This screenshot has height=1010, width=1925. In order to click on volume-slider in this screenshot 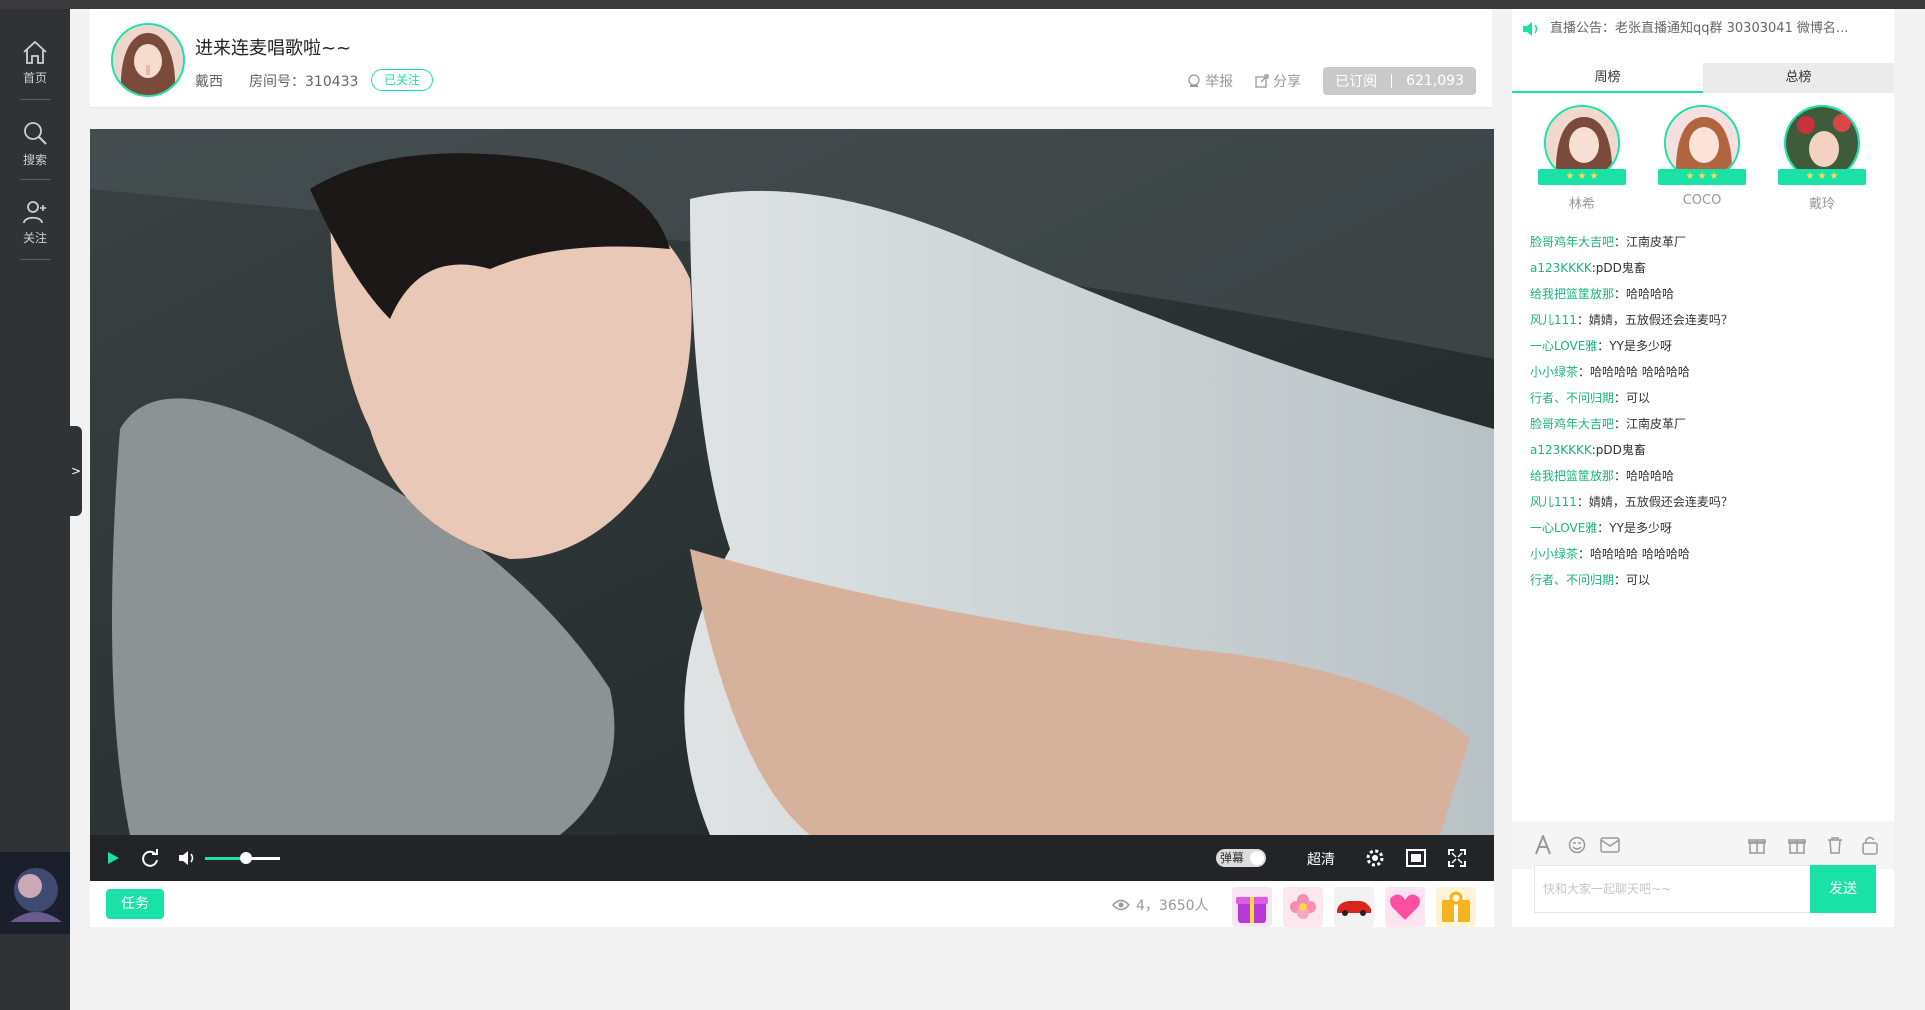, I will do `click(242, 858)`.